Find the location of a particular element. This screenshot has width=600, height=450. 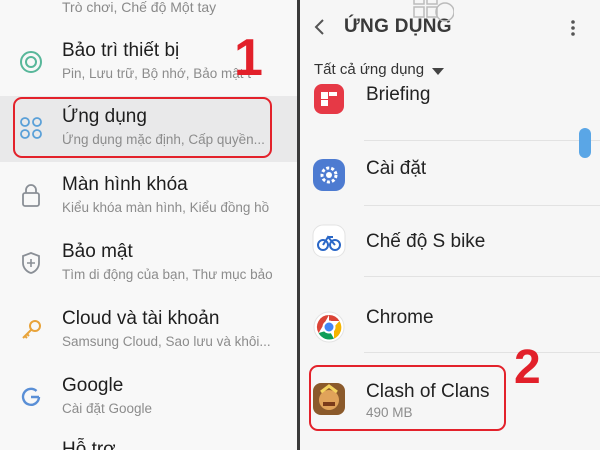

app-name: Chrome is located at coordinates (400, 317).